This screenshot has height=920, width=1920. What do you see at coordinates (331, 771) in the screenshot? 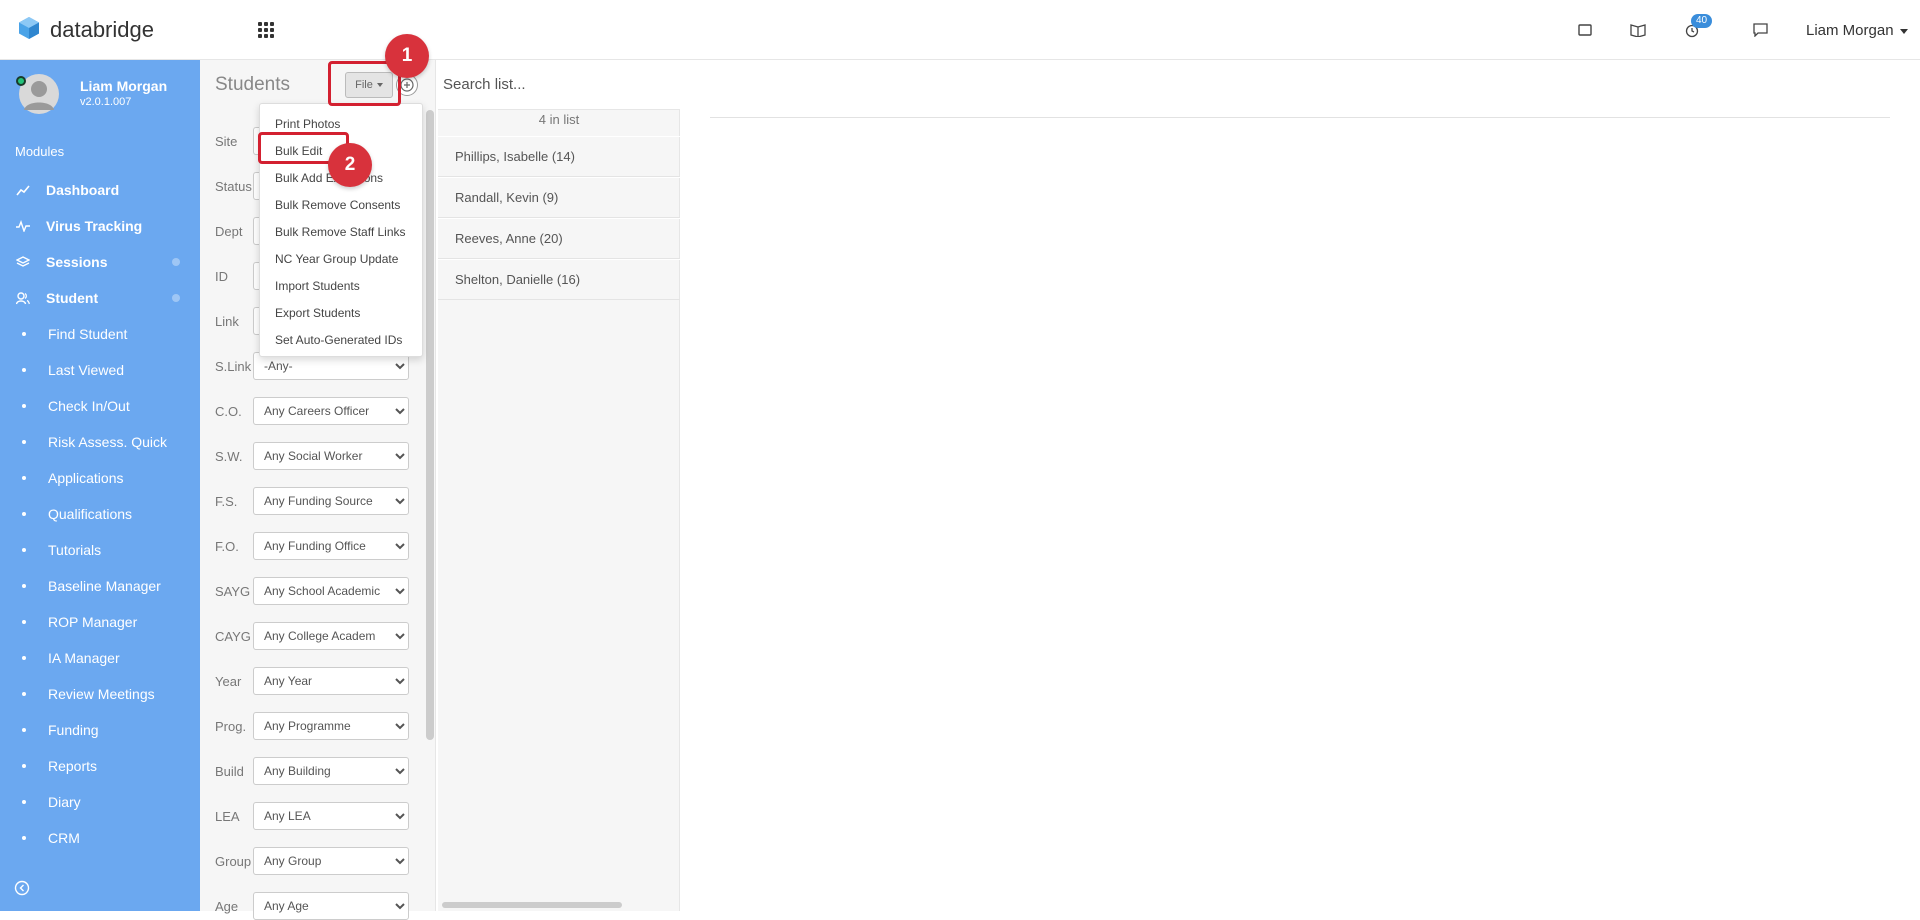
I see `filter-select: Any Building` at bounding box center [331, 771].